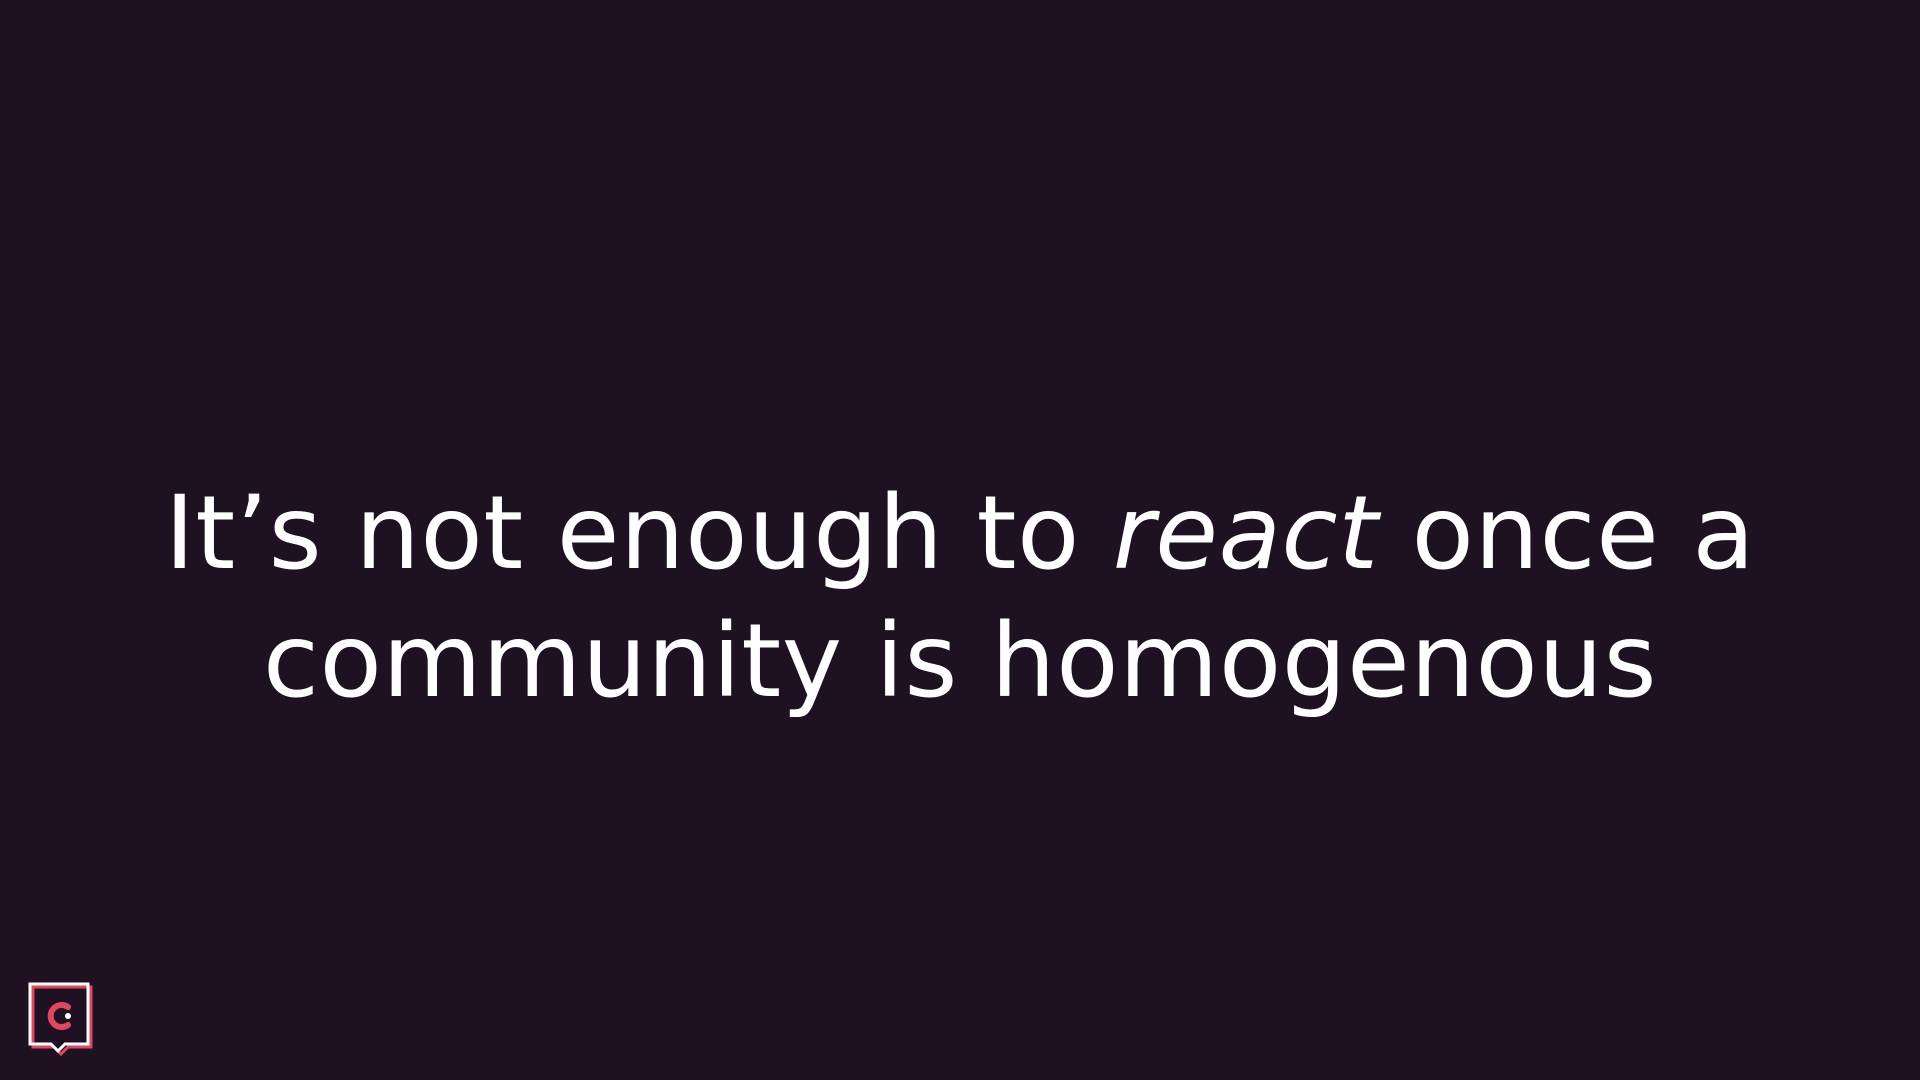  I want to click on statement-emphasis: react, so click(1245, 533).